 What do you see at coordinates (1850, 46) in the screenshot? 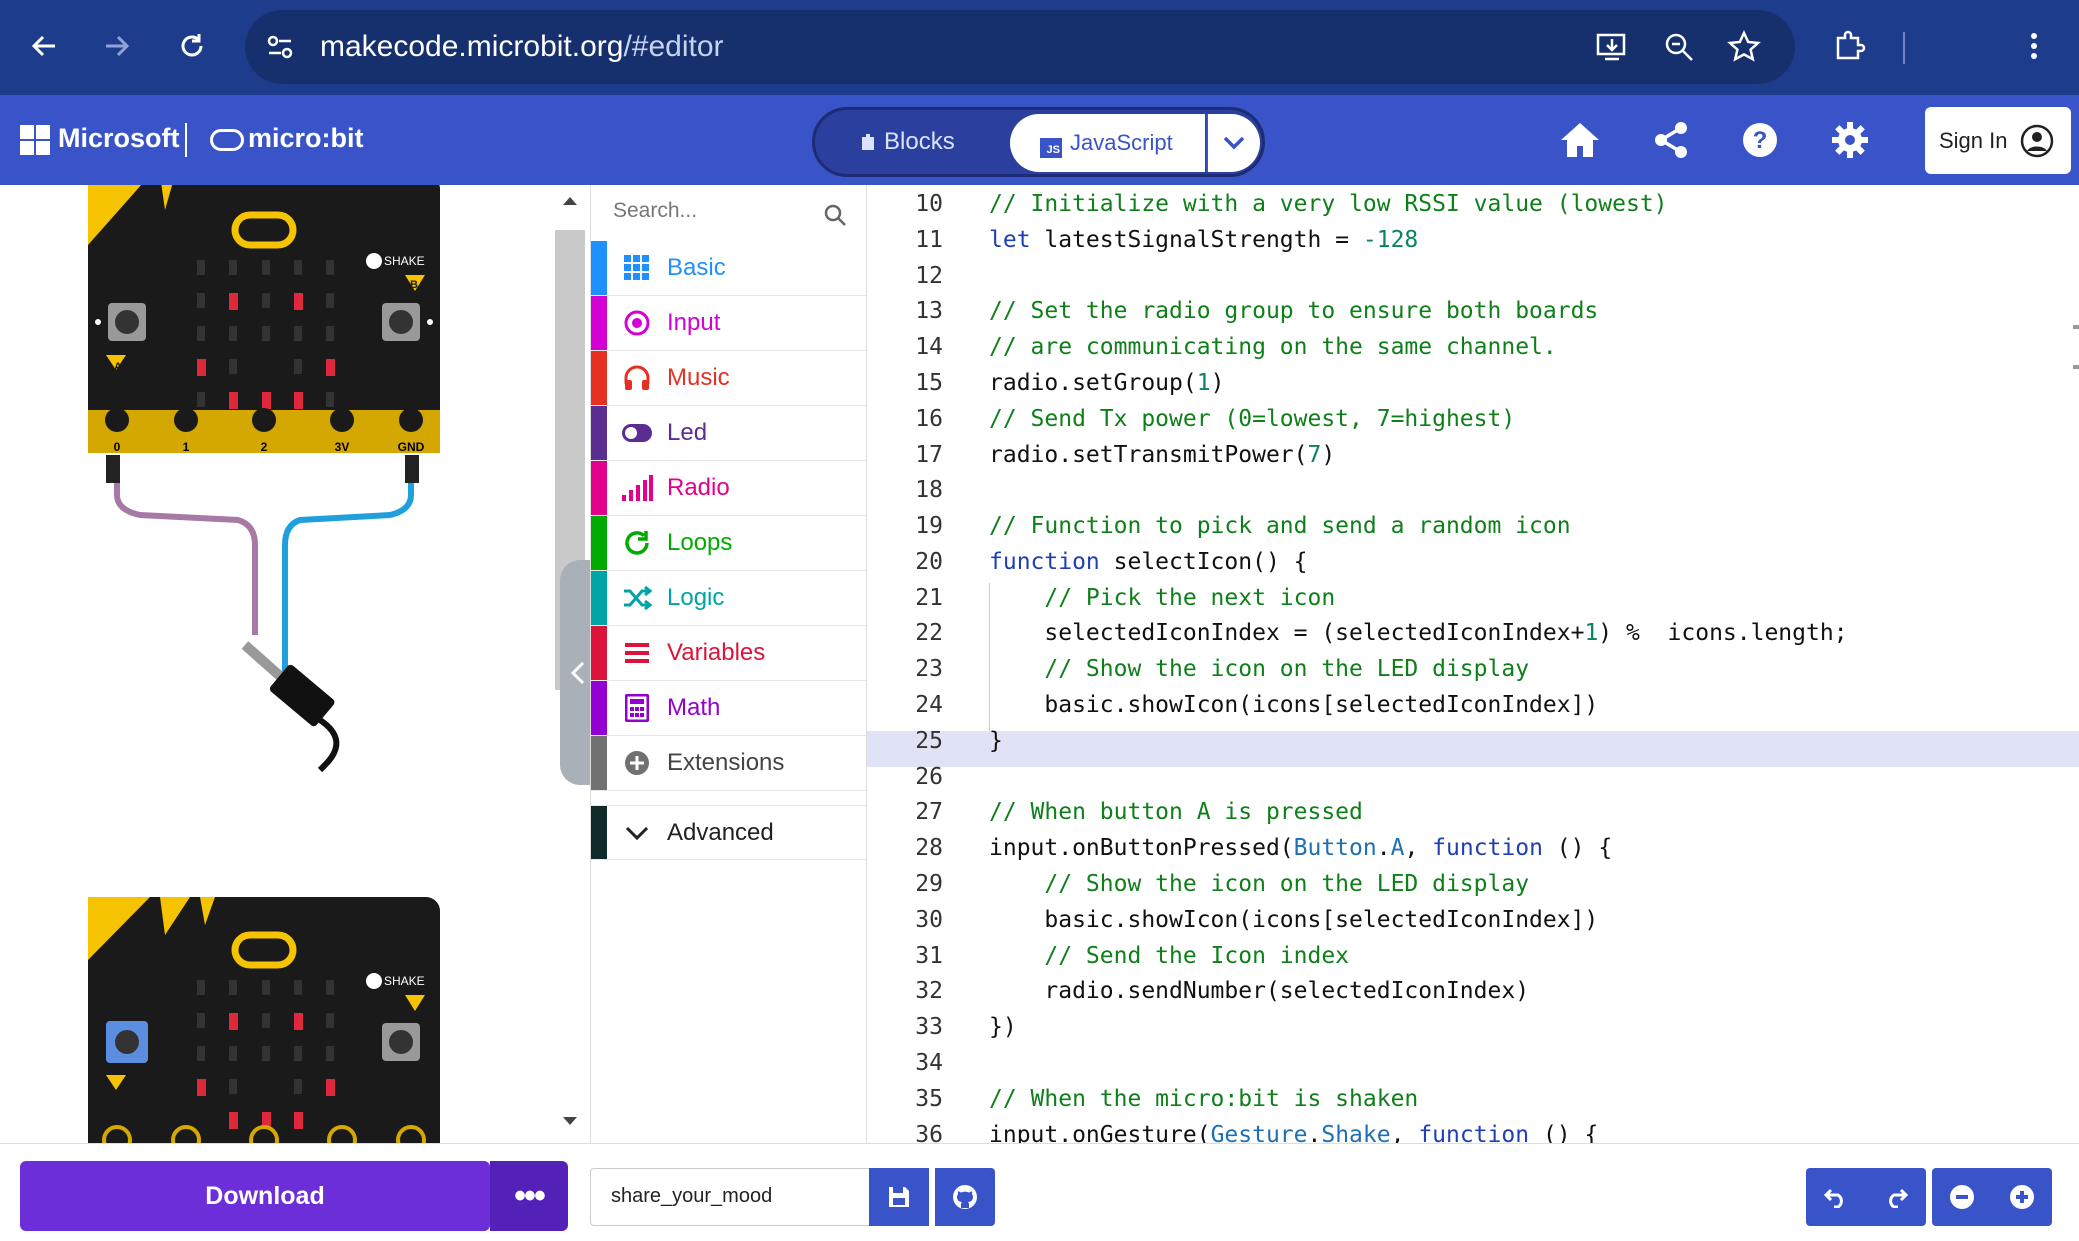
I see `extensions-button` at bounding box center [1850, 46].